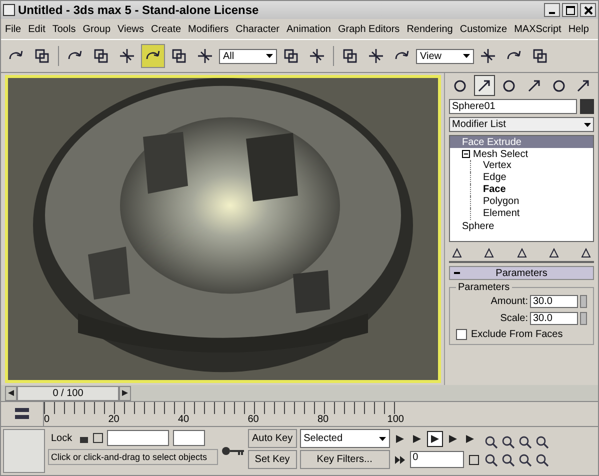 The image size is (599, 476). Describe the element at coordinates (509, 301) in the screenshot. I see `field-label: Amount:` at that location.